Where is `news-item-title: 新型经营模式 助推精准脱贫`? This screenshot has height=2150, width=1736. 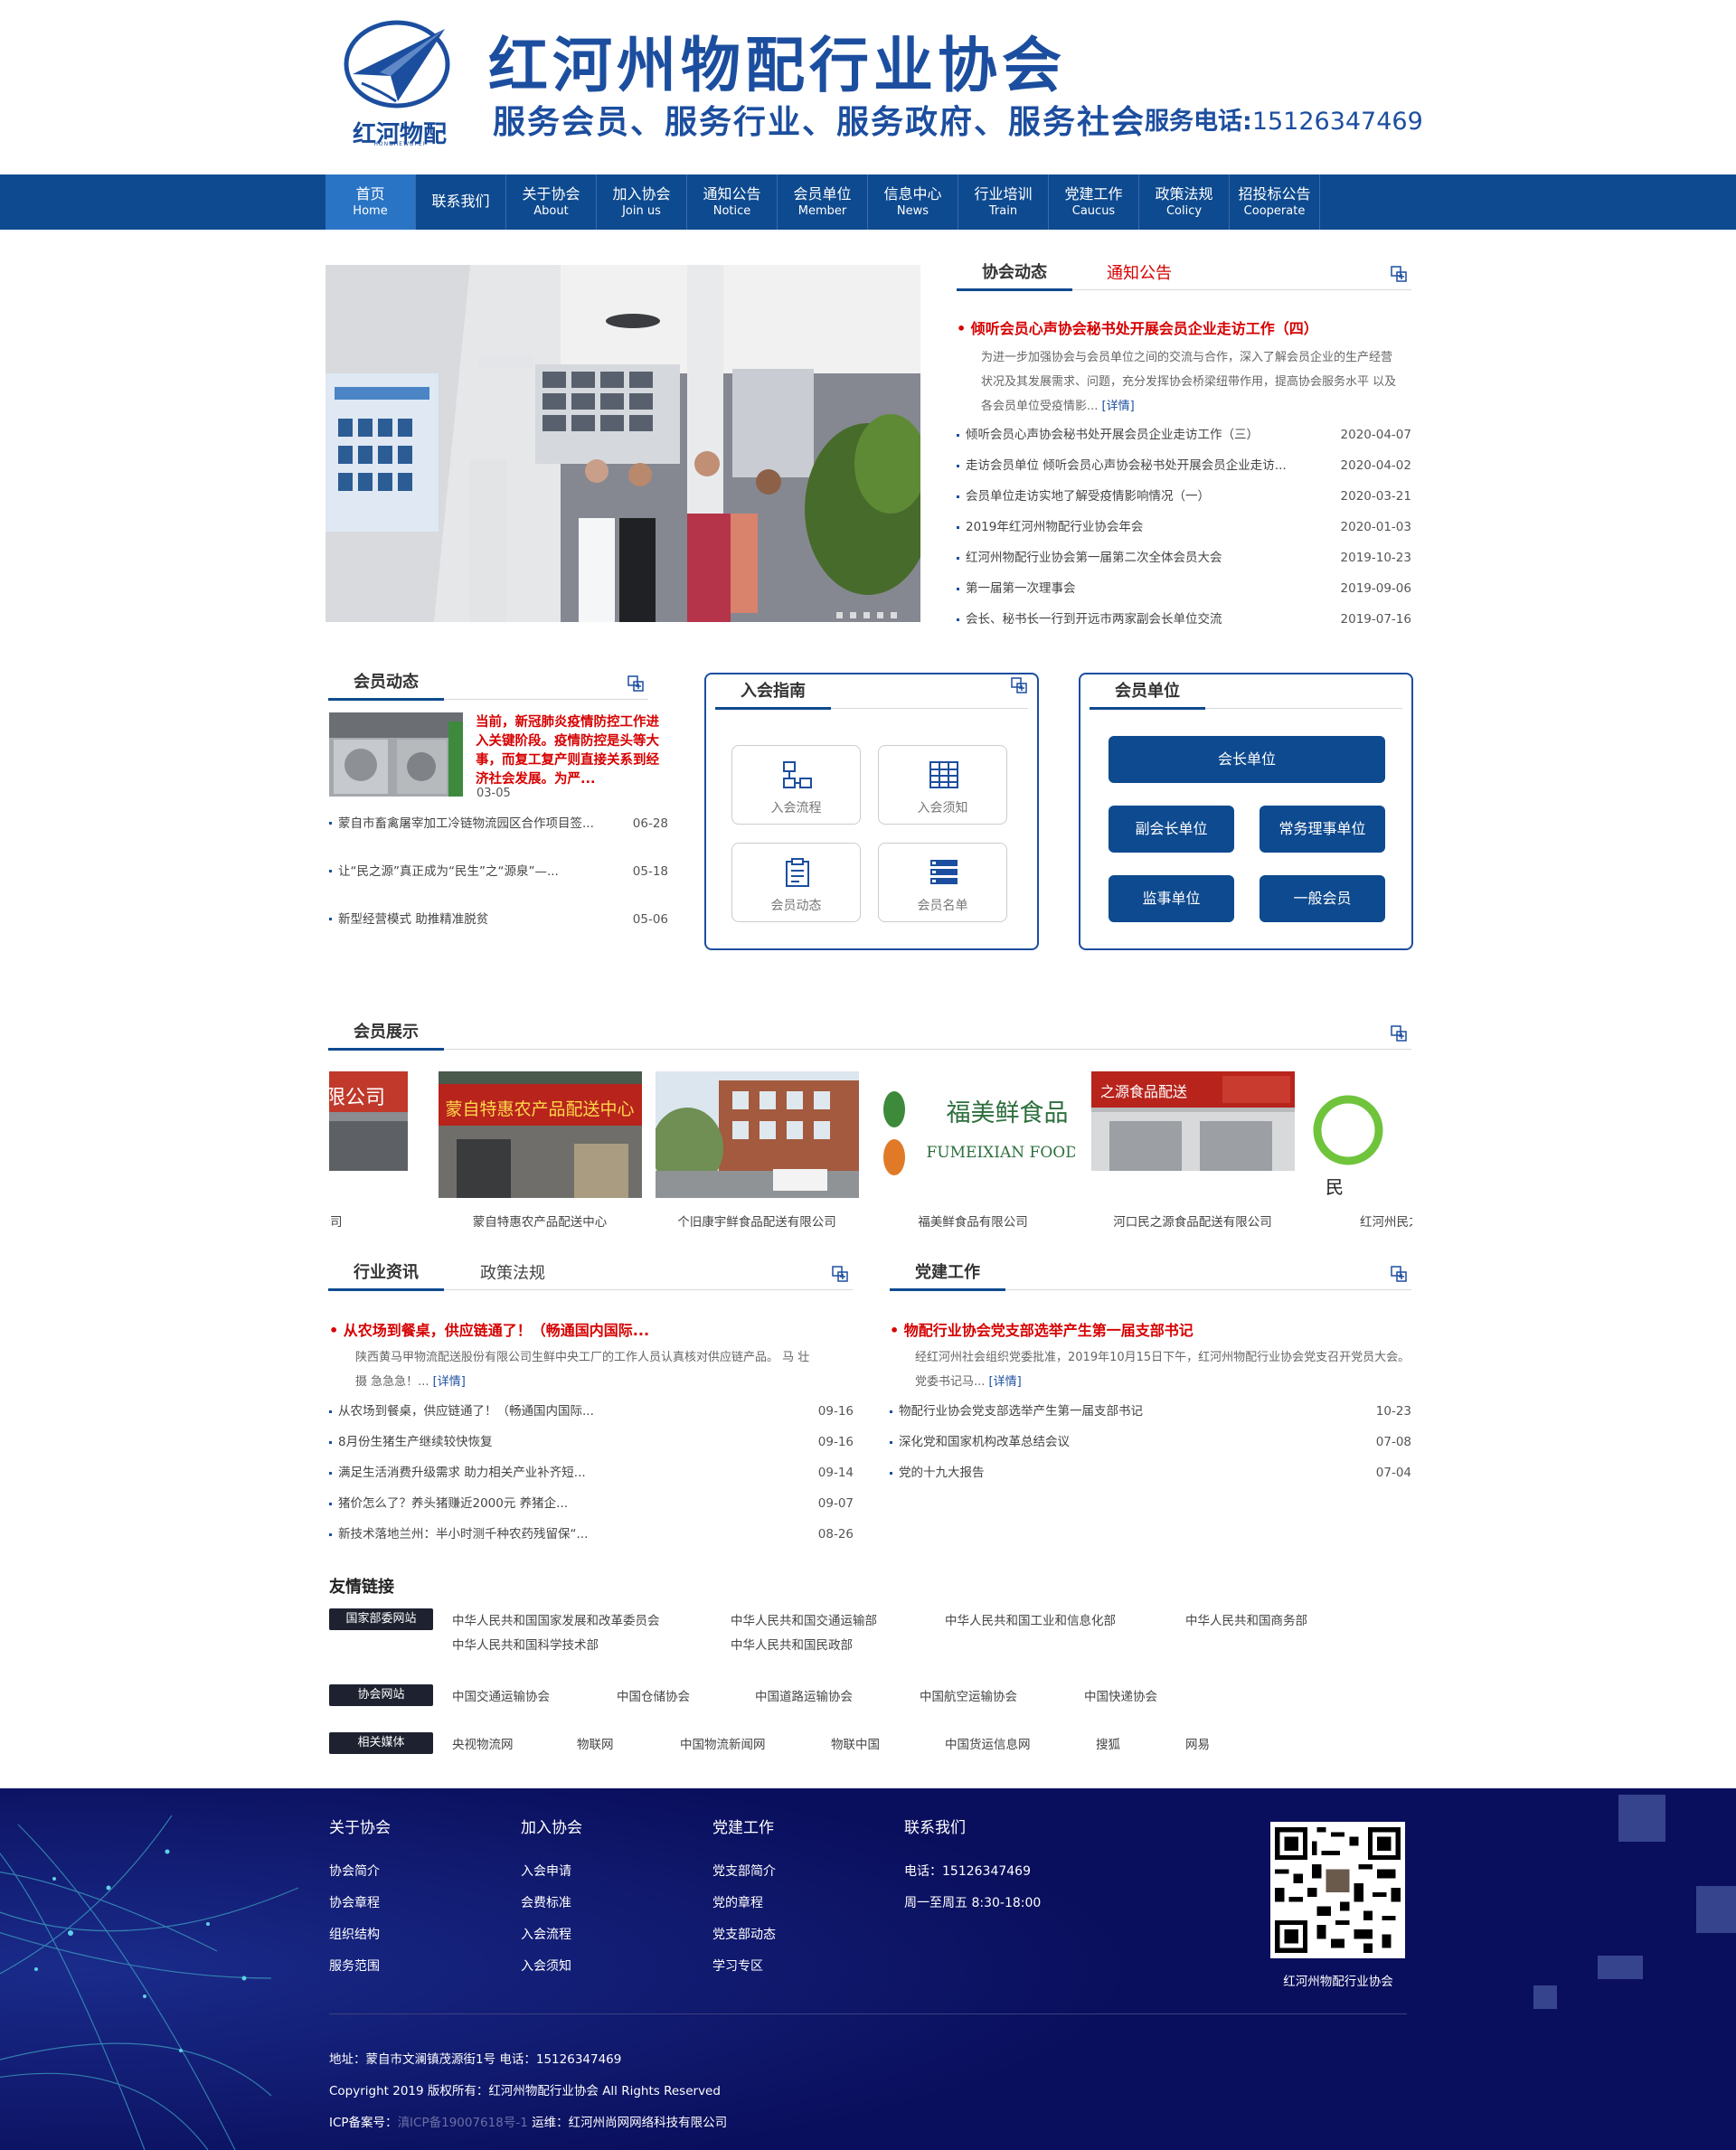
news-item-title: 新型经营模式 助推精准脱贫 is located at coordinates (469, 919).